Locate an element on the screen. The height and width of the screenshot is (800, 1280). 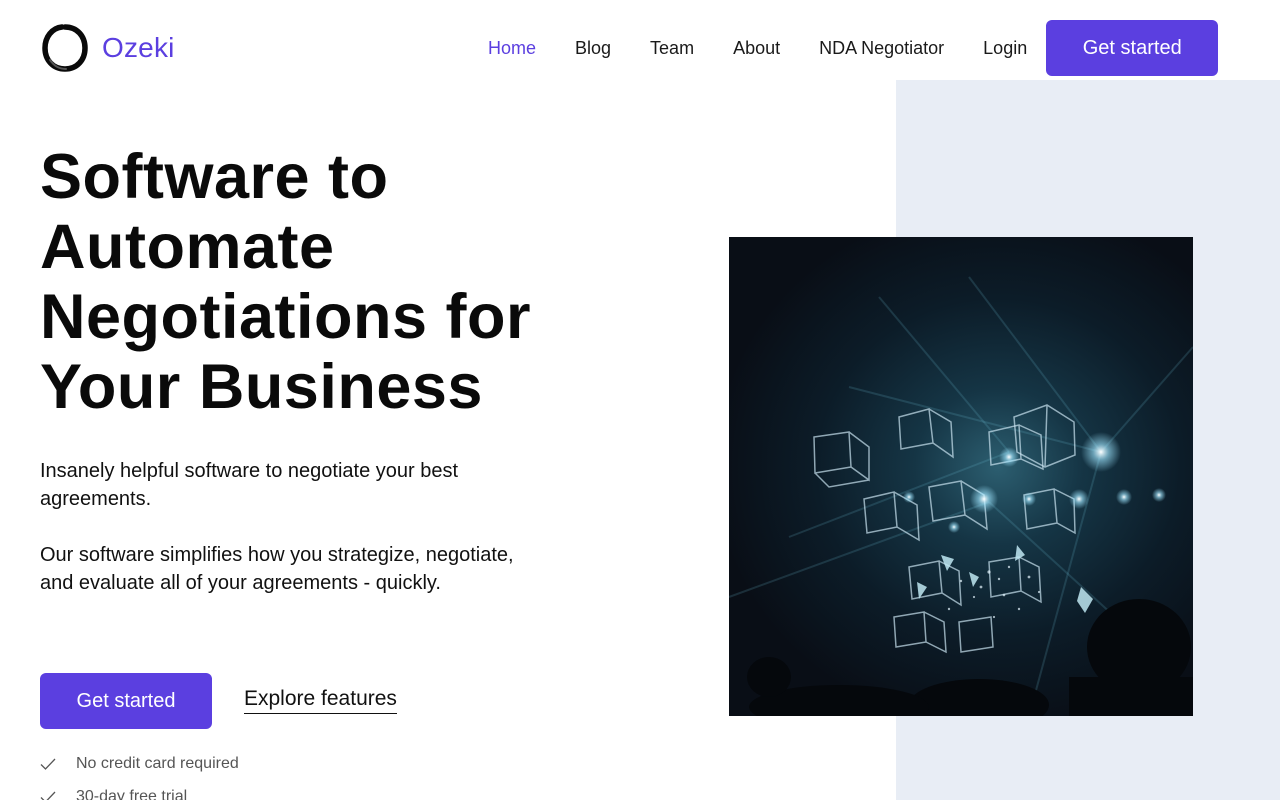
enso-circle-icon is located at coordinates (65, 48).